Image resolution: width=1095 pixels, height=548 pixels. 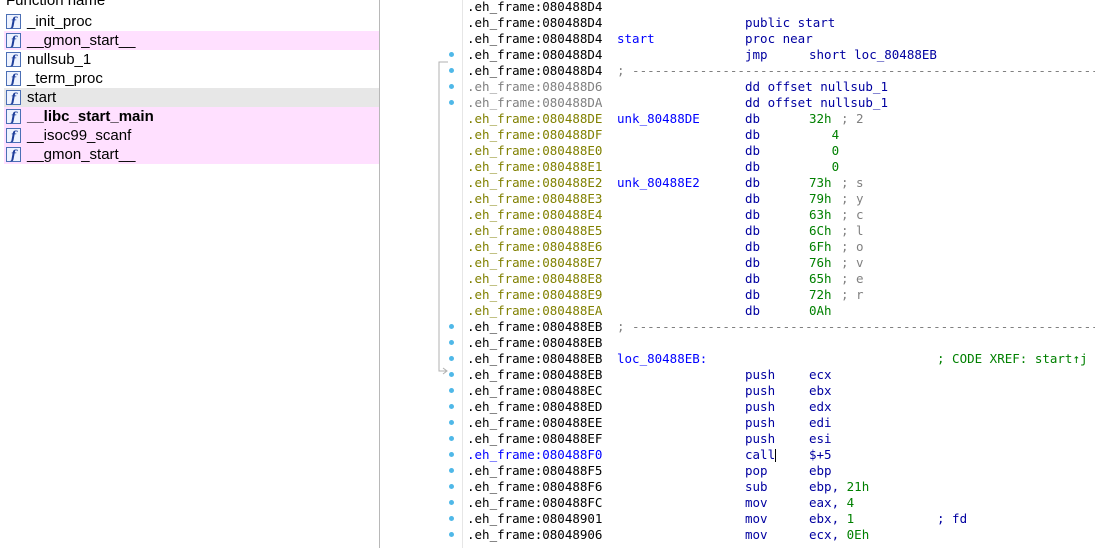 I want to click on instruction-mnemonic: proc near, so click(x=779, y=38).